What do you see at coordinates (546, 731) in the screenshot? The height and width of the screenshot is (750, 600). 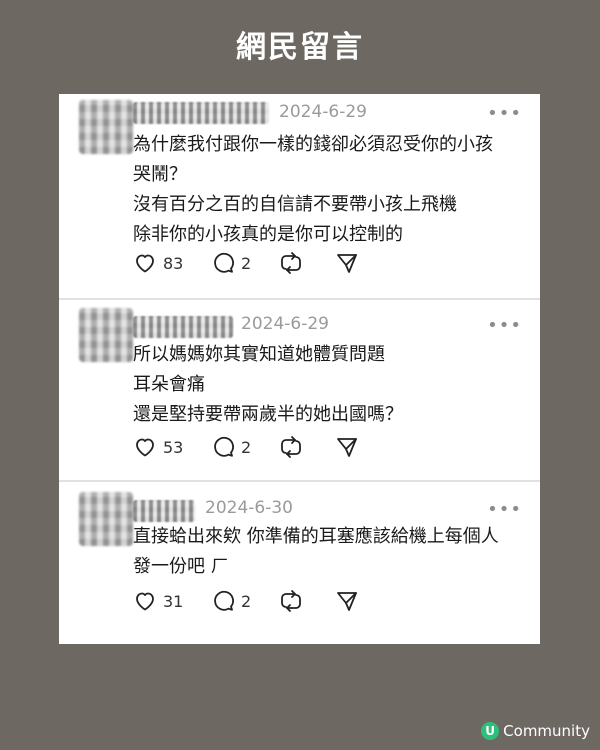 I see `logo-text: Community` at bounding box center [546, 731].